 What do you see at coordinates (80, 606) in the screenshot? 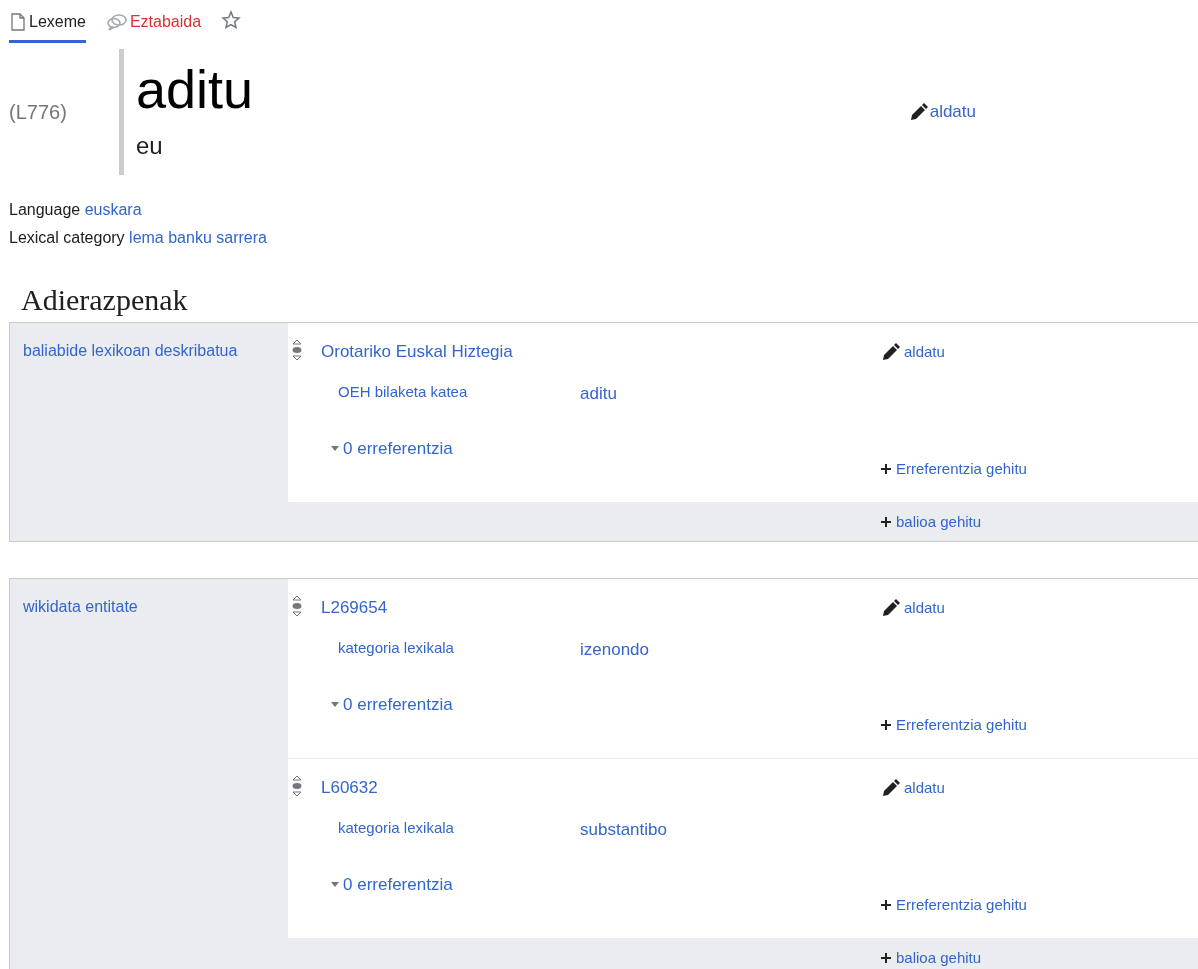
I see `property-link: wikidata entitate` at bounding box center [80, 606].